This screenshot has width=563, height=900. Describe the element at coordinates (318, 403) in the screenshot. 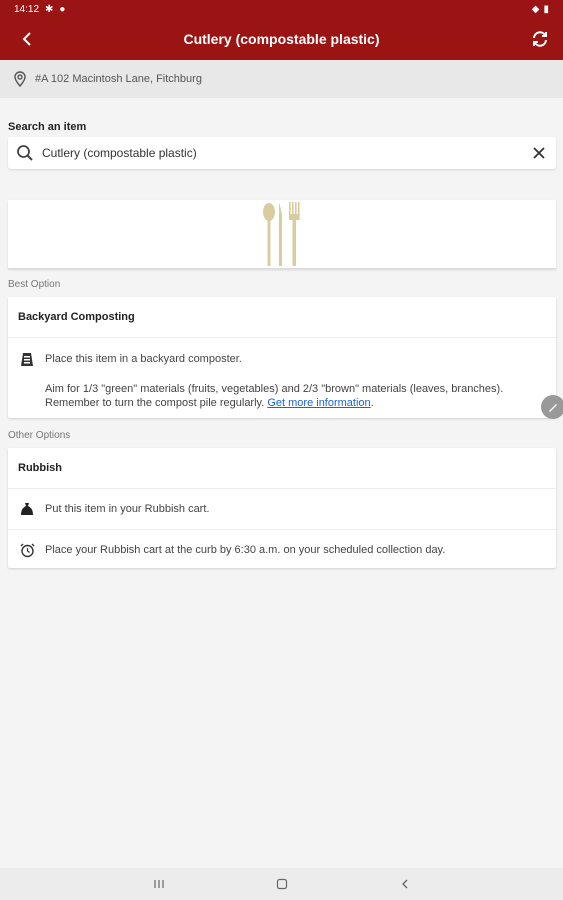

I see `more-info-link: Get more information` at that location.